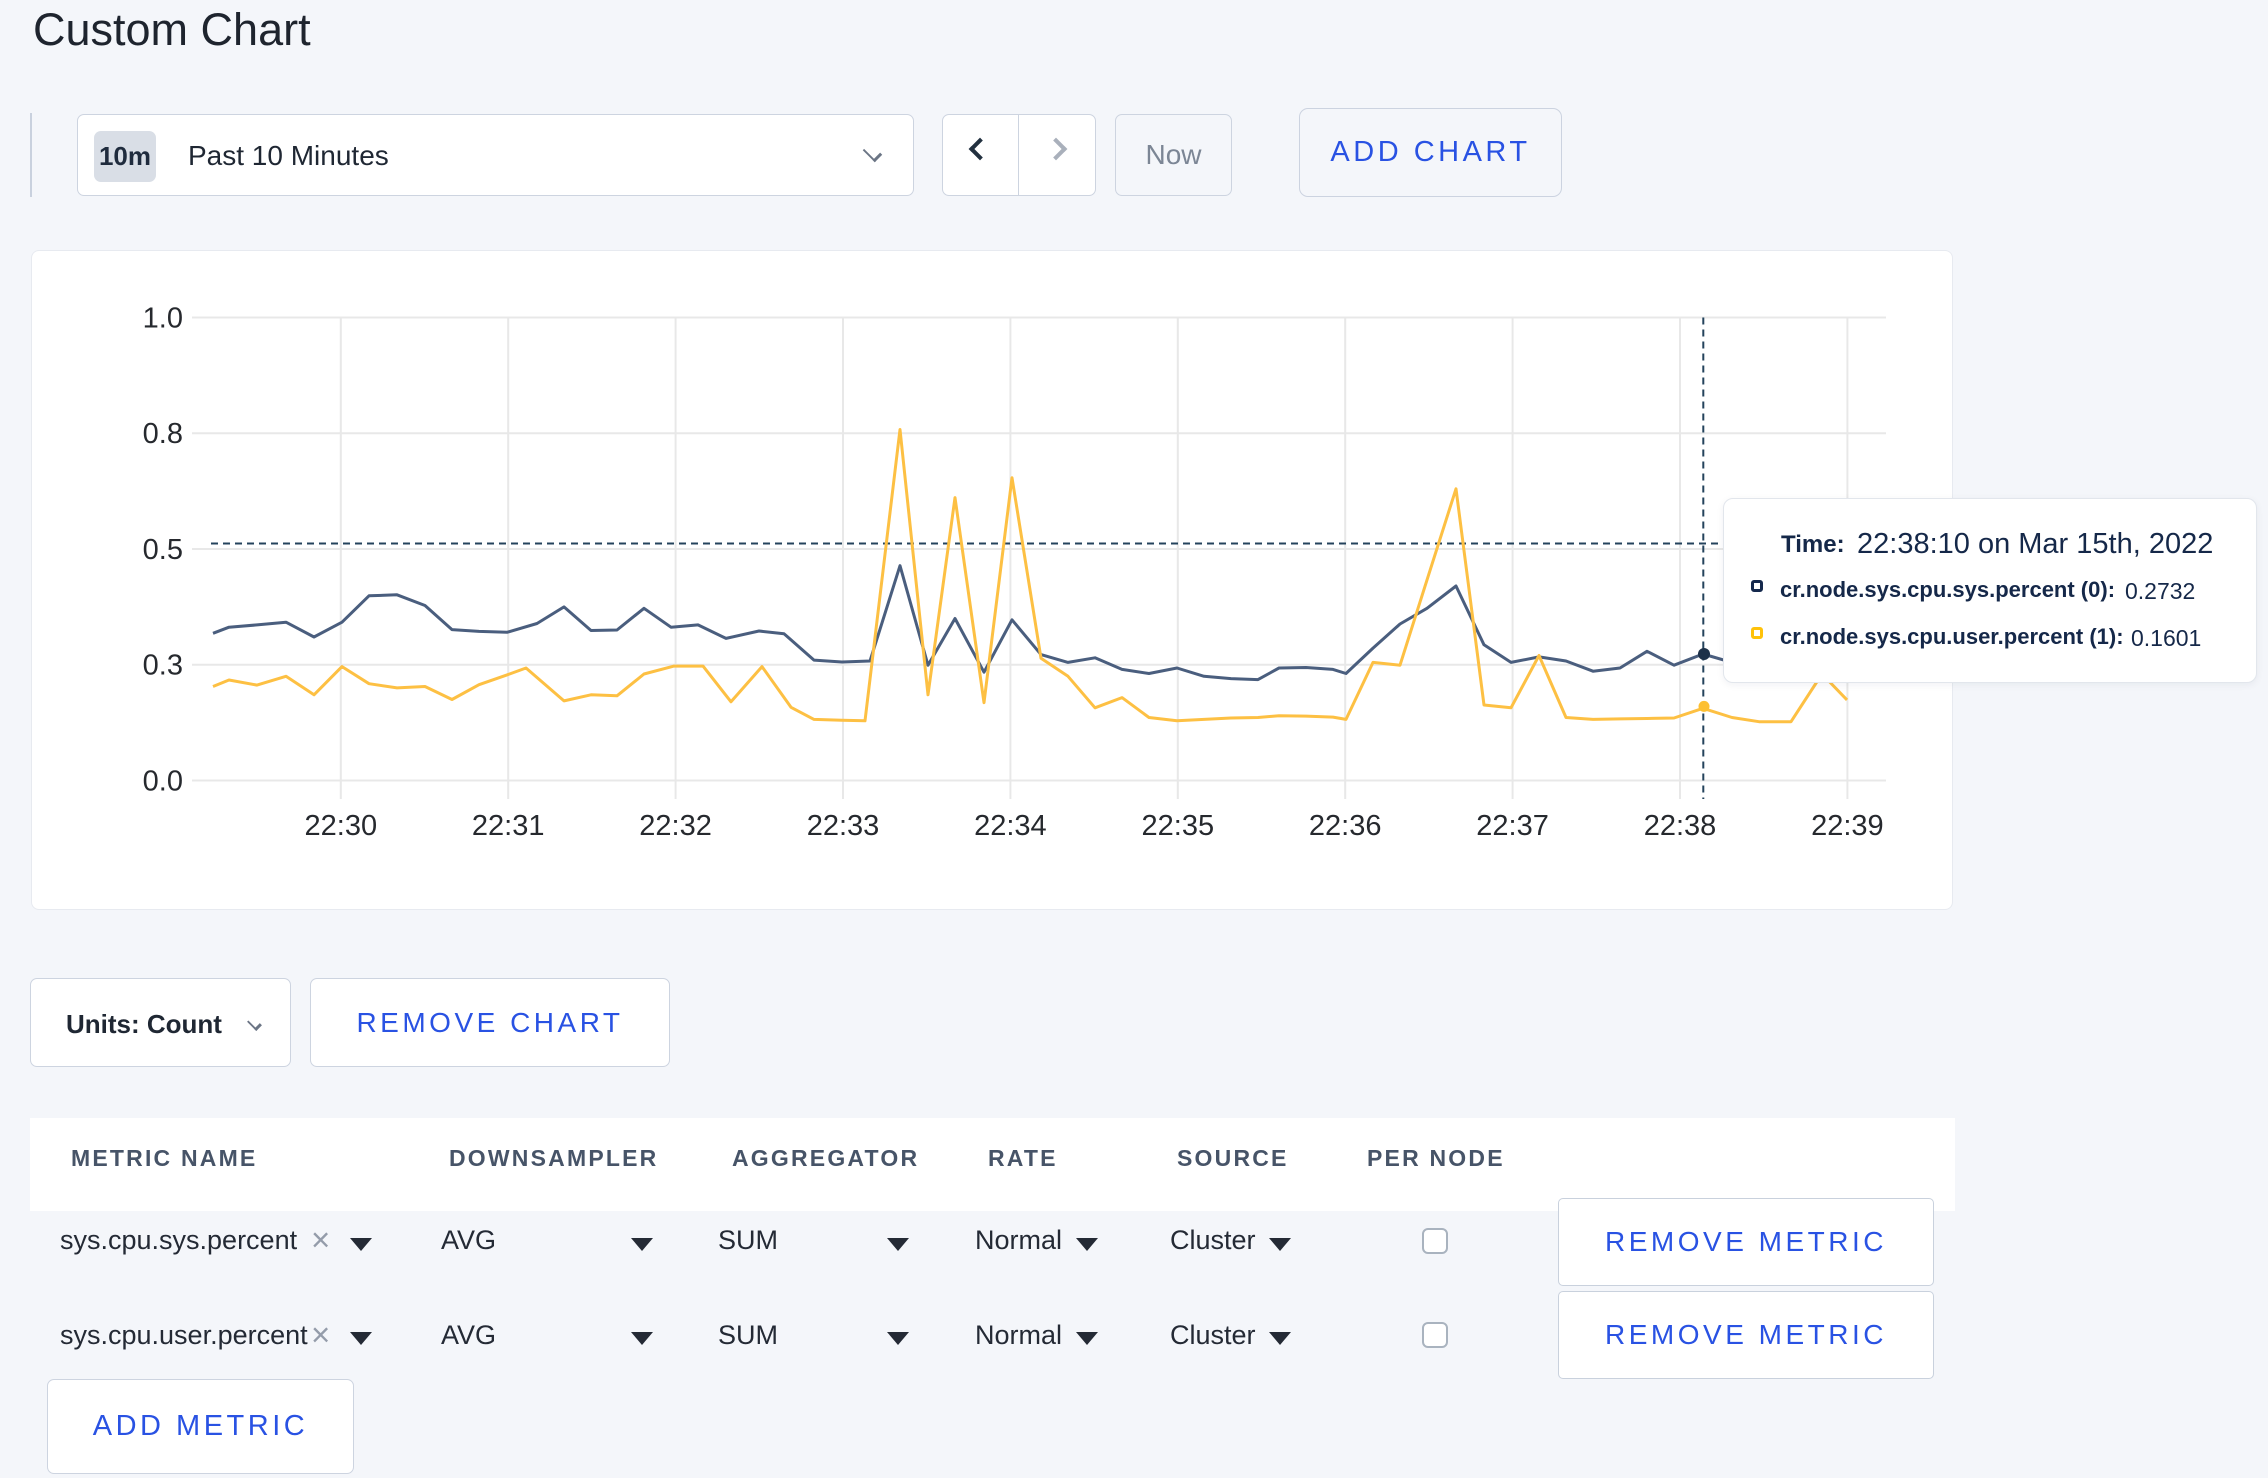  I want to click on svg-text: 0.5, so click(163, 550).